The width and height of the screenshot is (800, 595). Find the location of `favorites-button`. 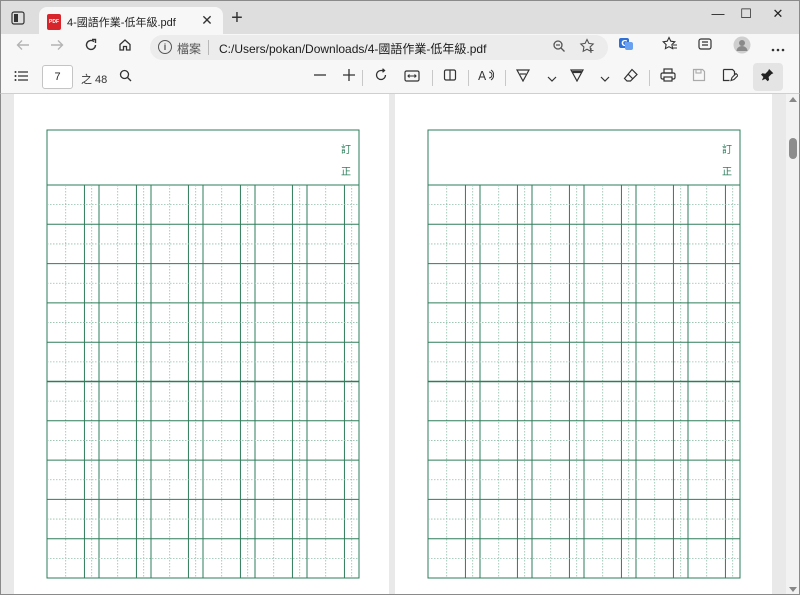

favorites-button is located at coordinates (670, 48).